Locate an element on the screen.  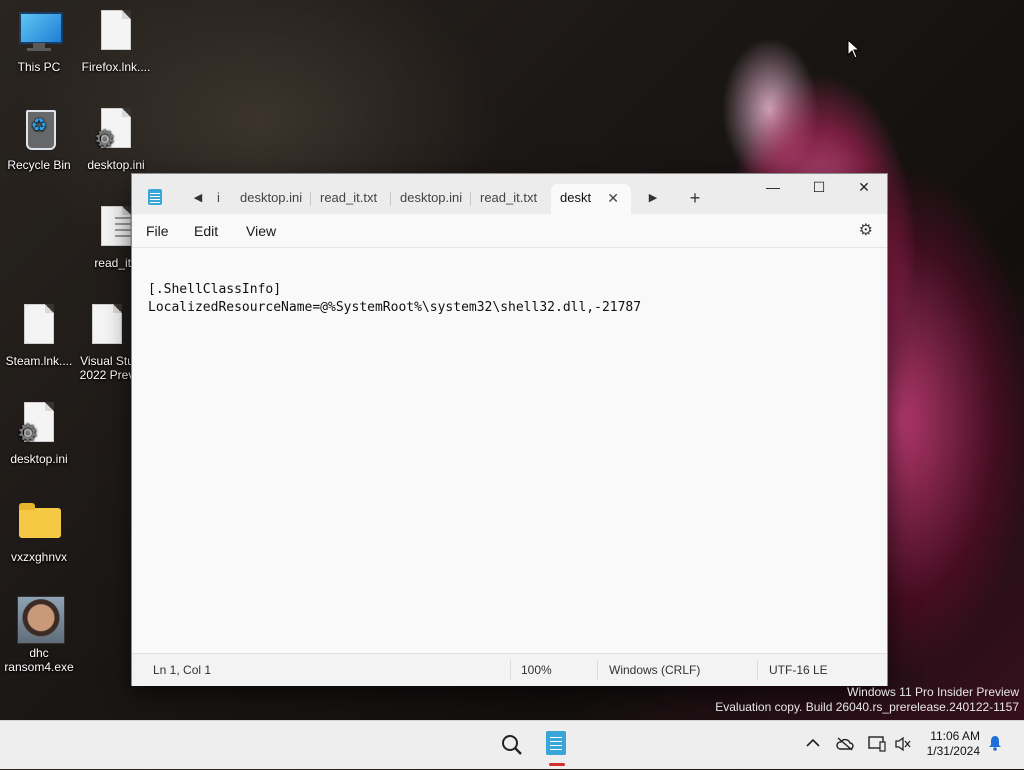
chevron-up-icon is located at coordinates (813, 743).